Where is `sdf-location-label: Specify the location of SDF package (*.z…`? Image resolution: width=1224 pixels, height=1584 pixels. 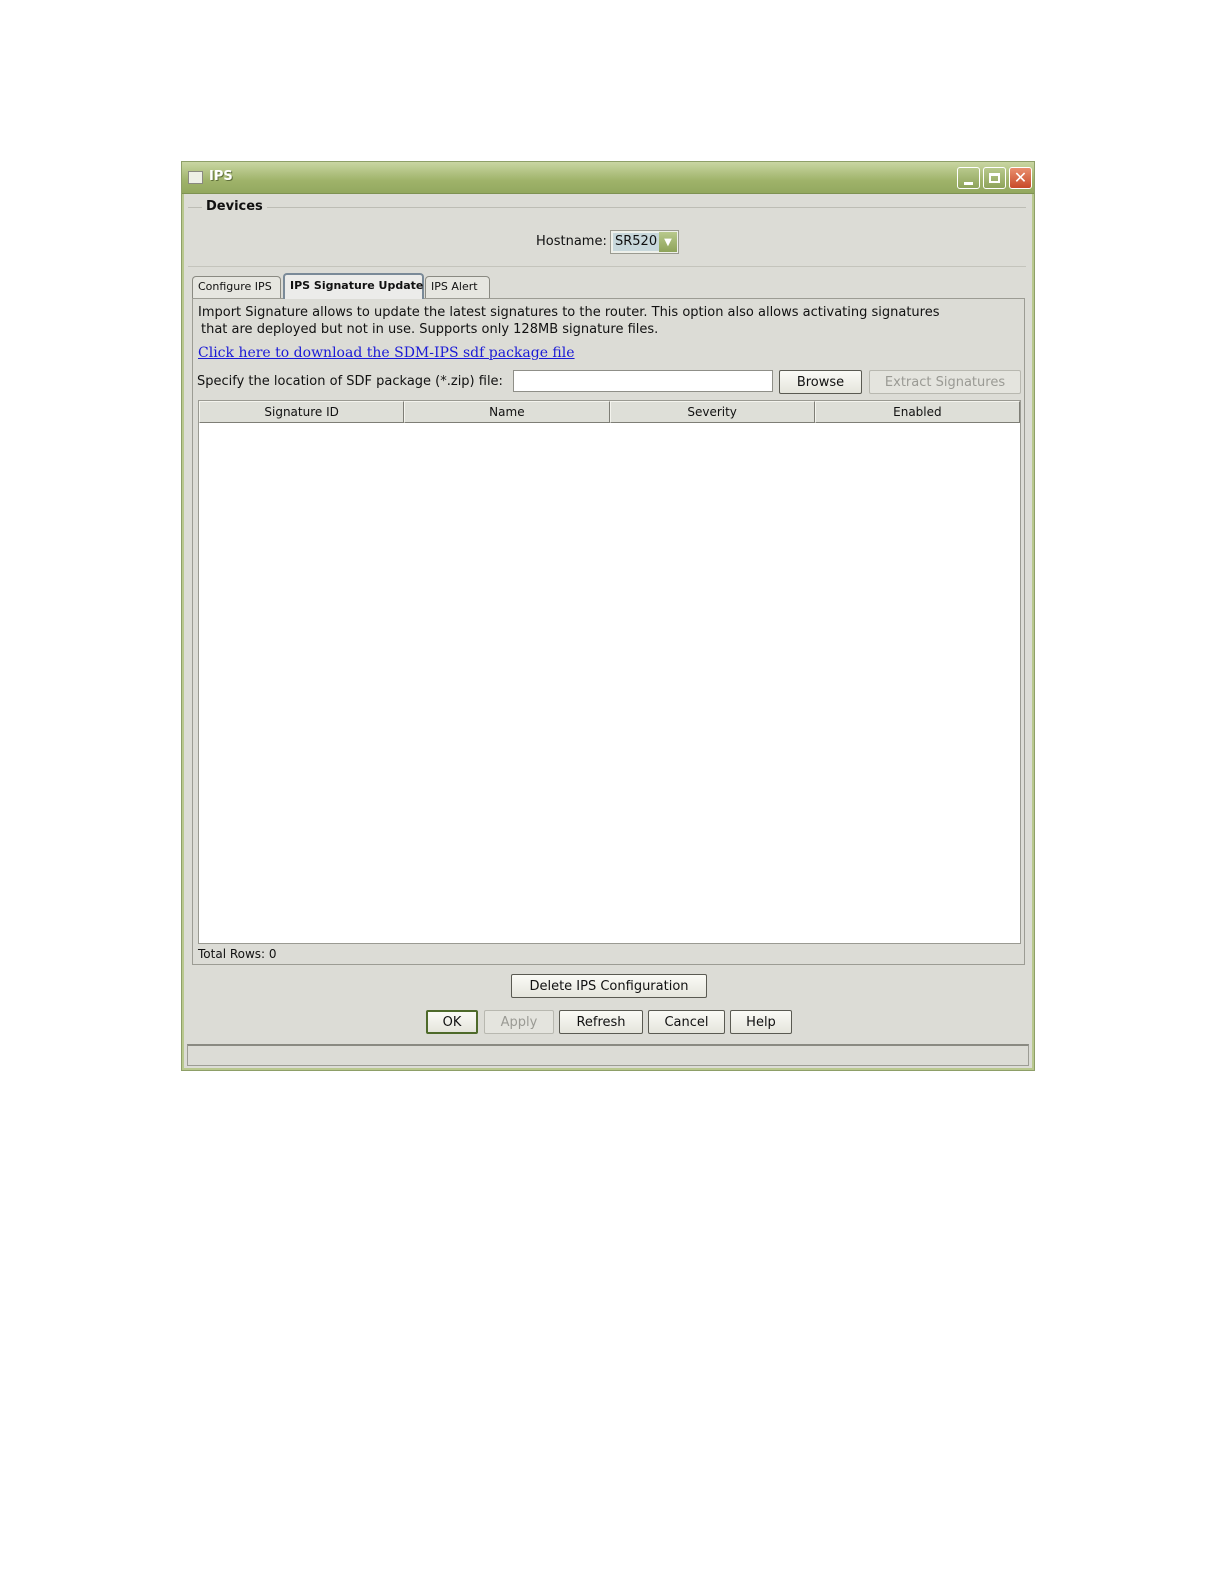
sdf-location-label: Specify the location of SDF package (*.z… is located at coordinates (350, 381).